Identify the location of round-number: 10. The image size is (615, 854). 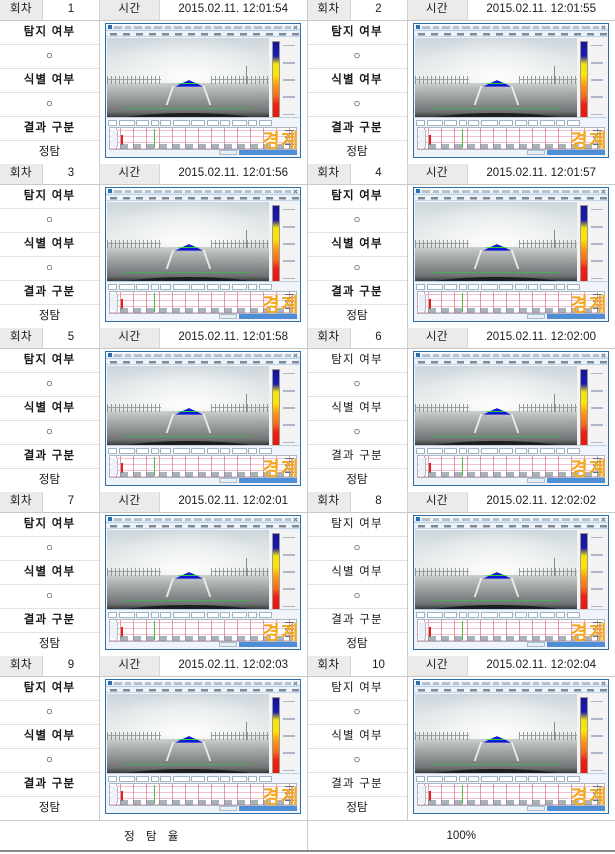
(379, 666).